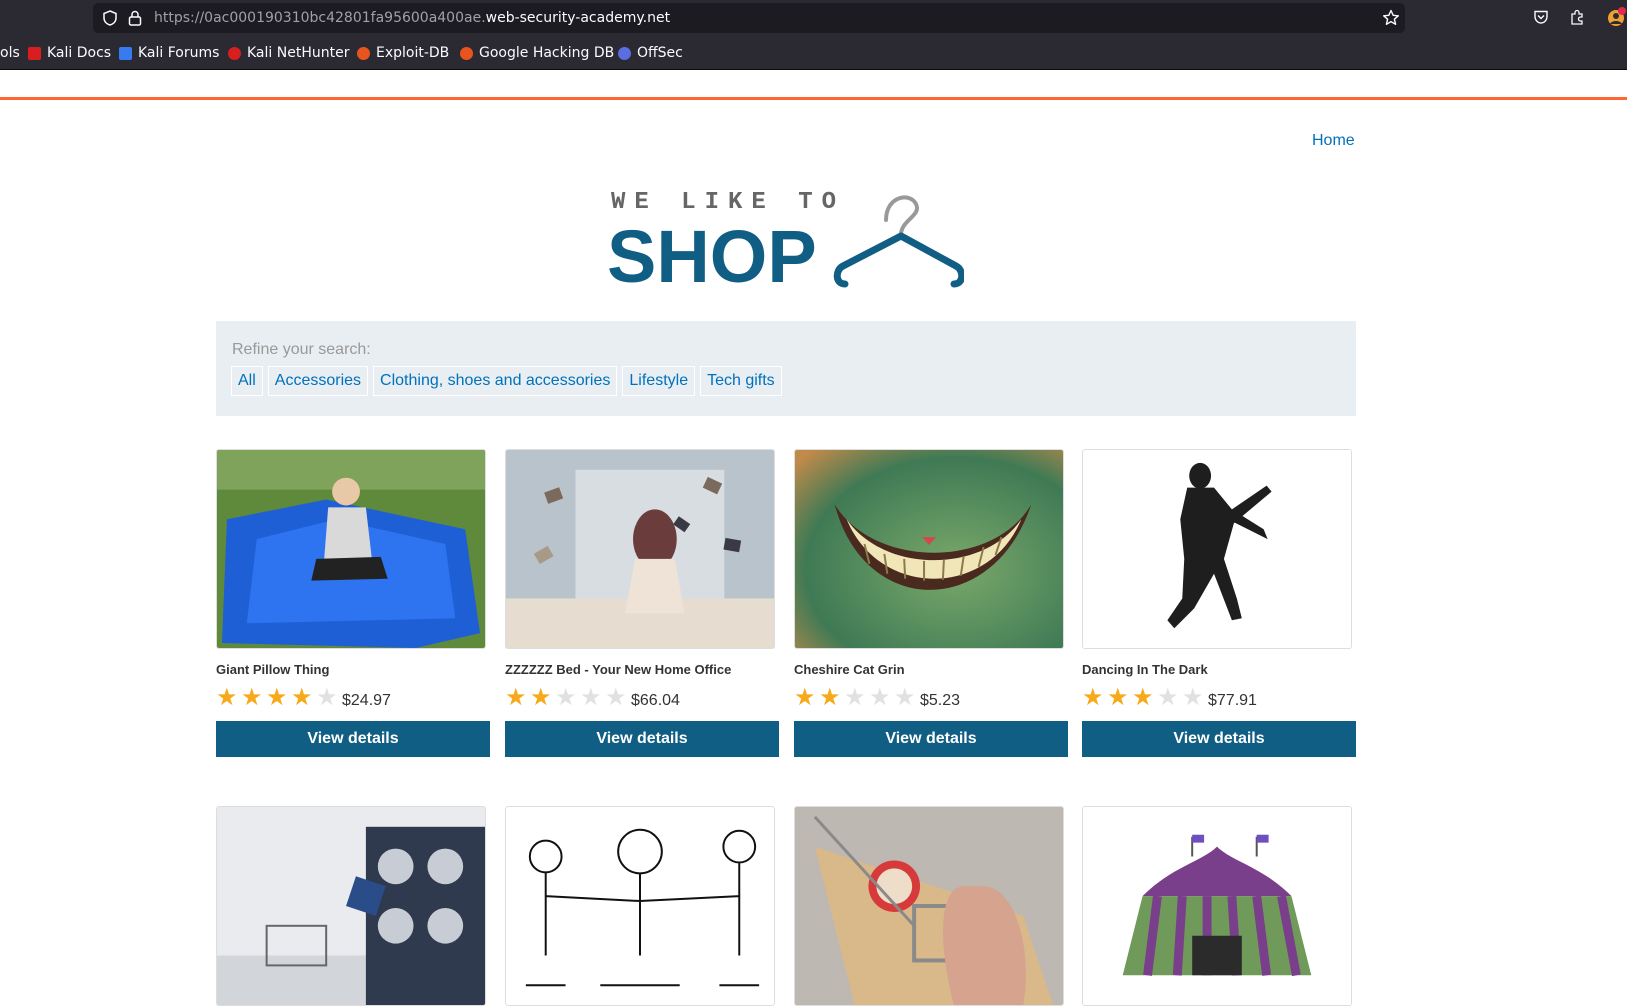 Image resolution: width=1627 pixels, height=1006 pixels. What do you see at coordinates (1541, 17) in the screenshot?
I see `pocket-icon` at bounding box center [1541, 17].